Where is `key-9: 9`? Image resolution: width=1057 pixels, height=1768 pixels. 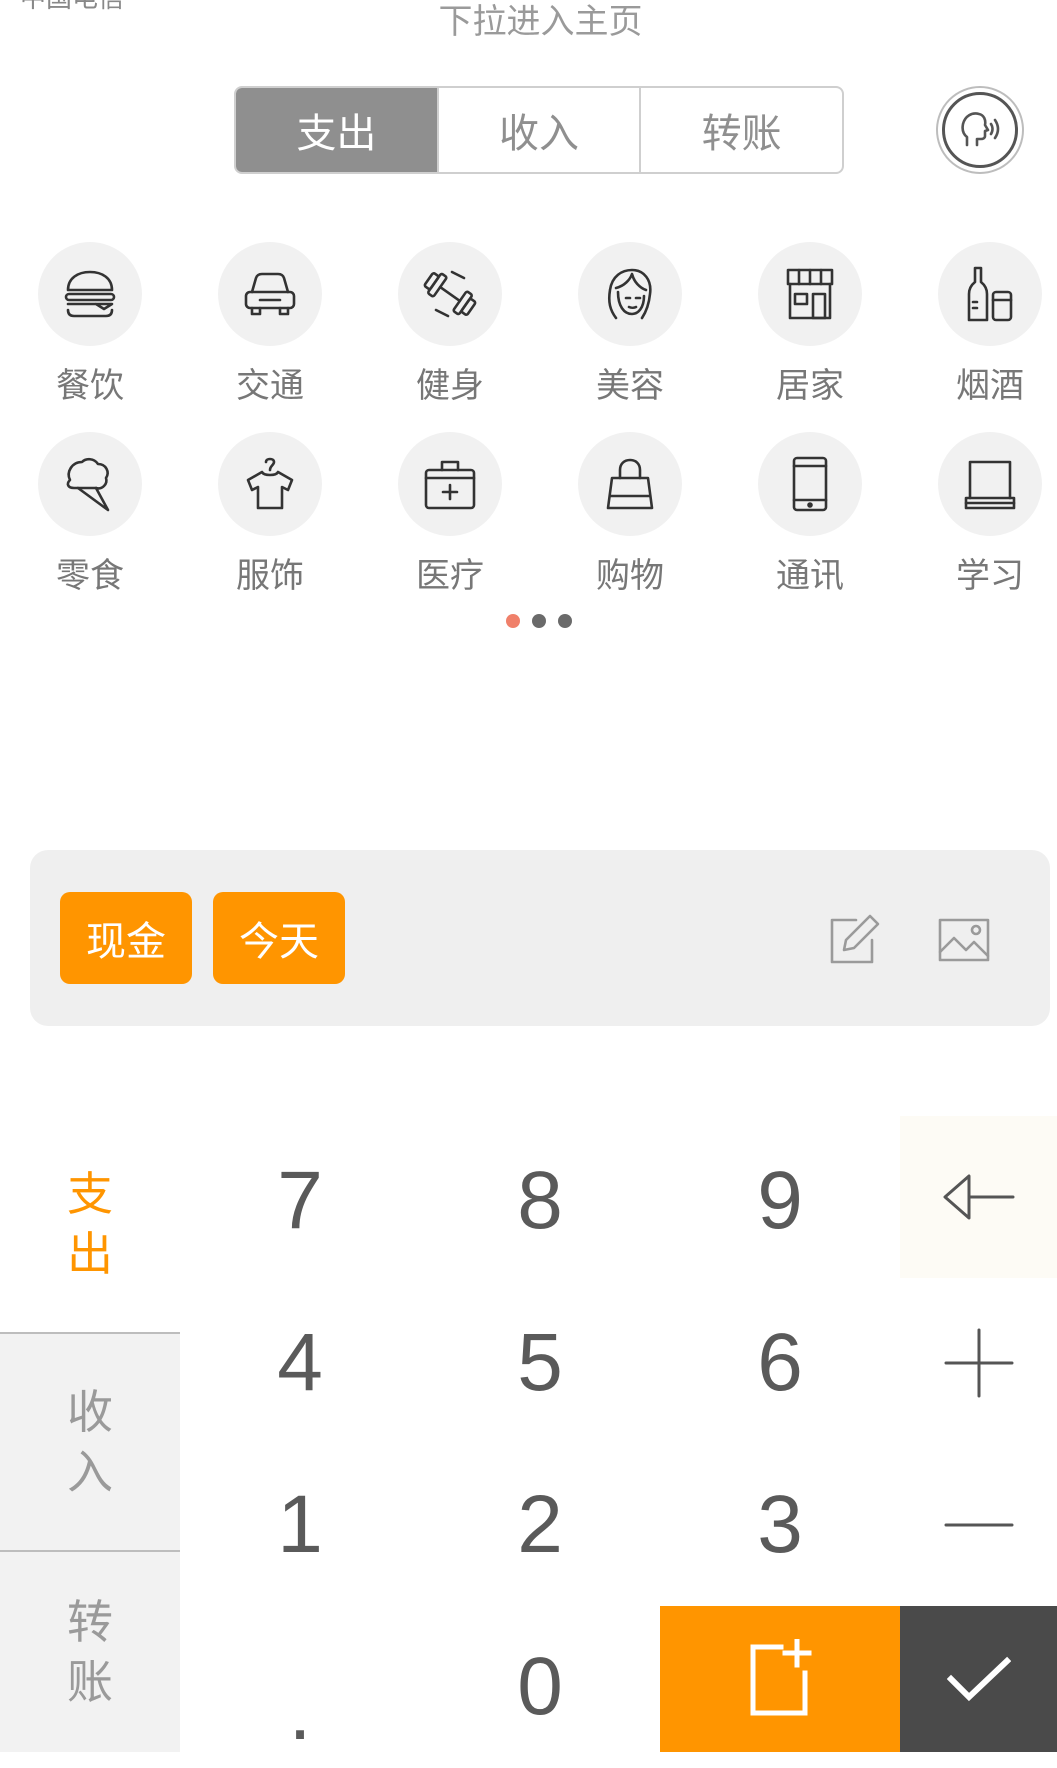 key-9: 9 is located at coordinates (780, 1201).